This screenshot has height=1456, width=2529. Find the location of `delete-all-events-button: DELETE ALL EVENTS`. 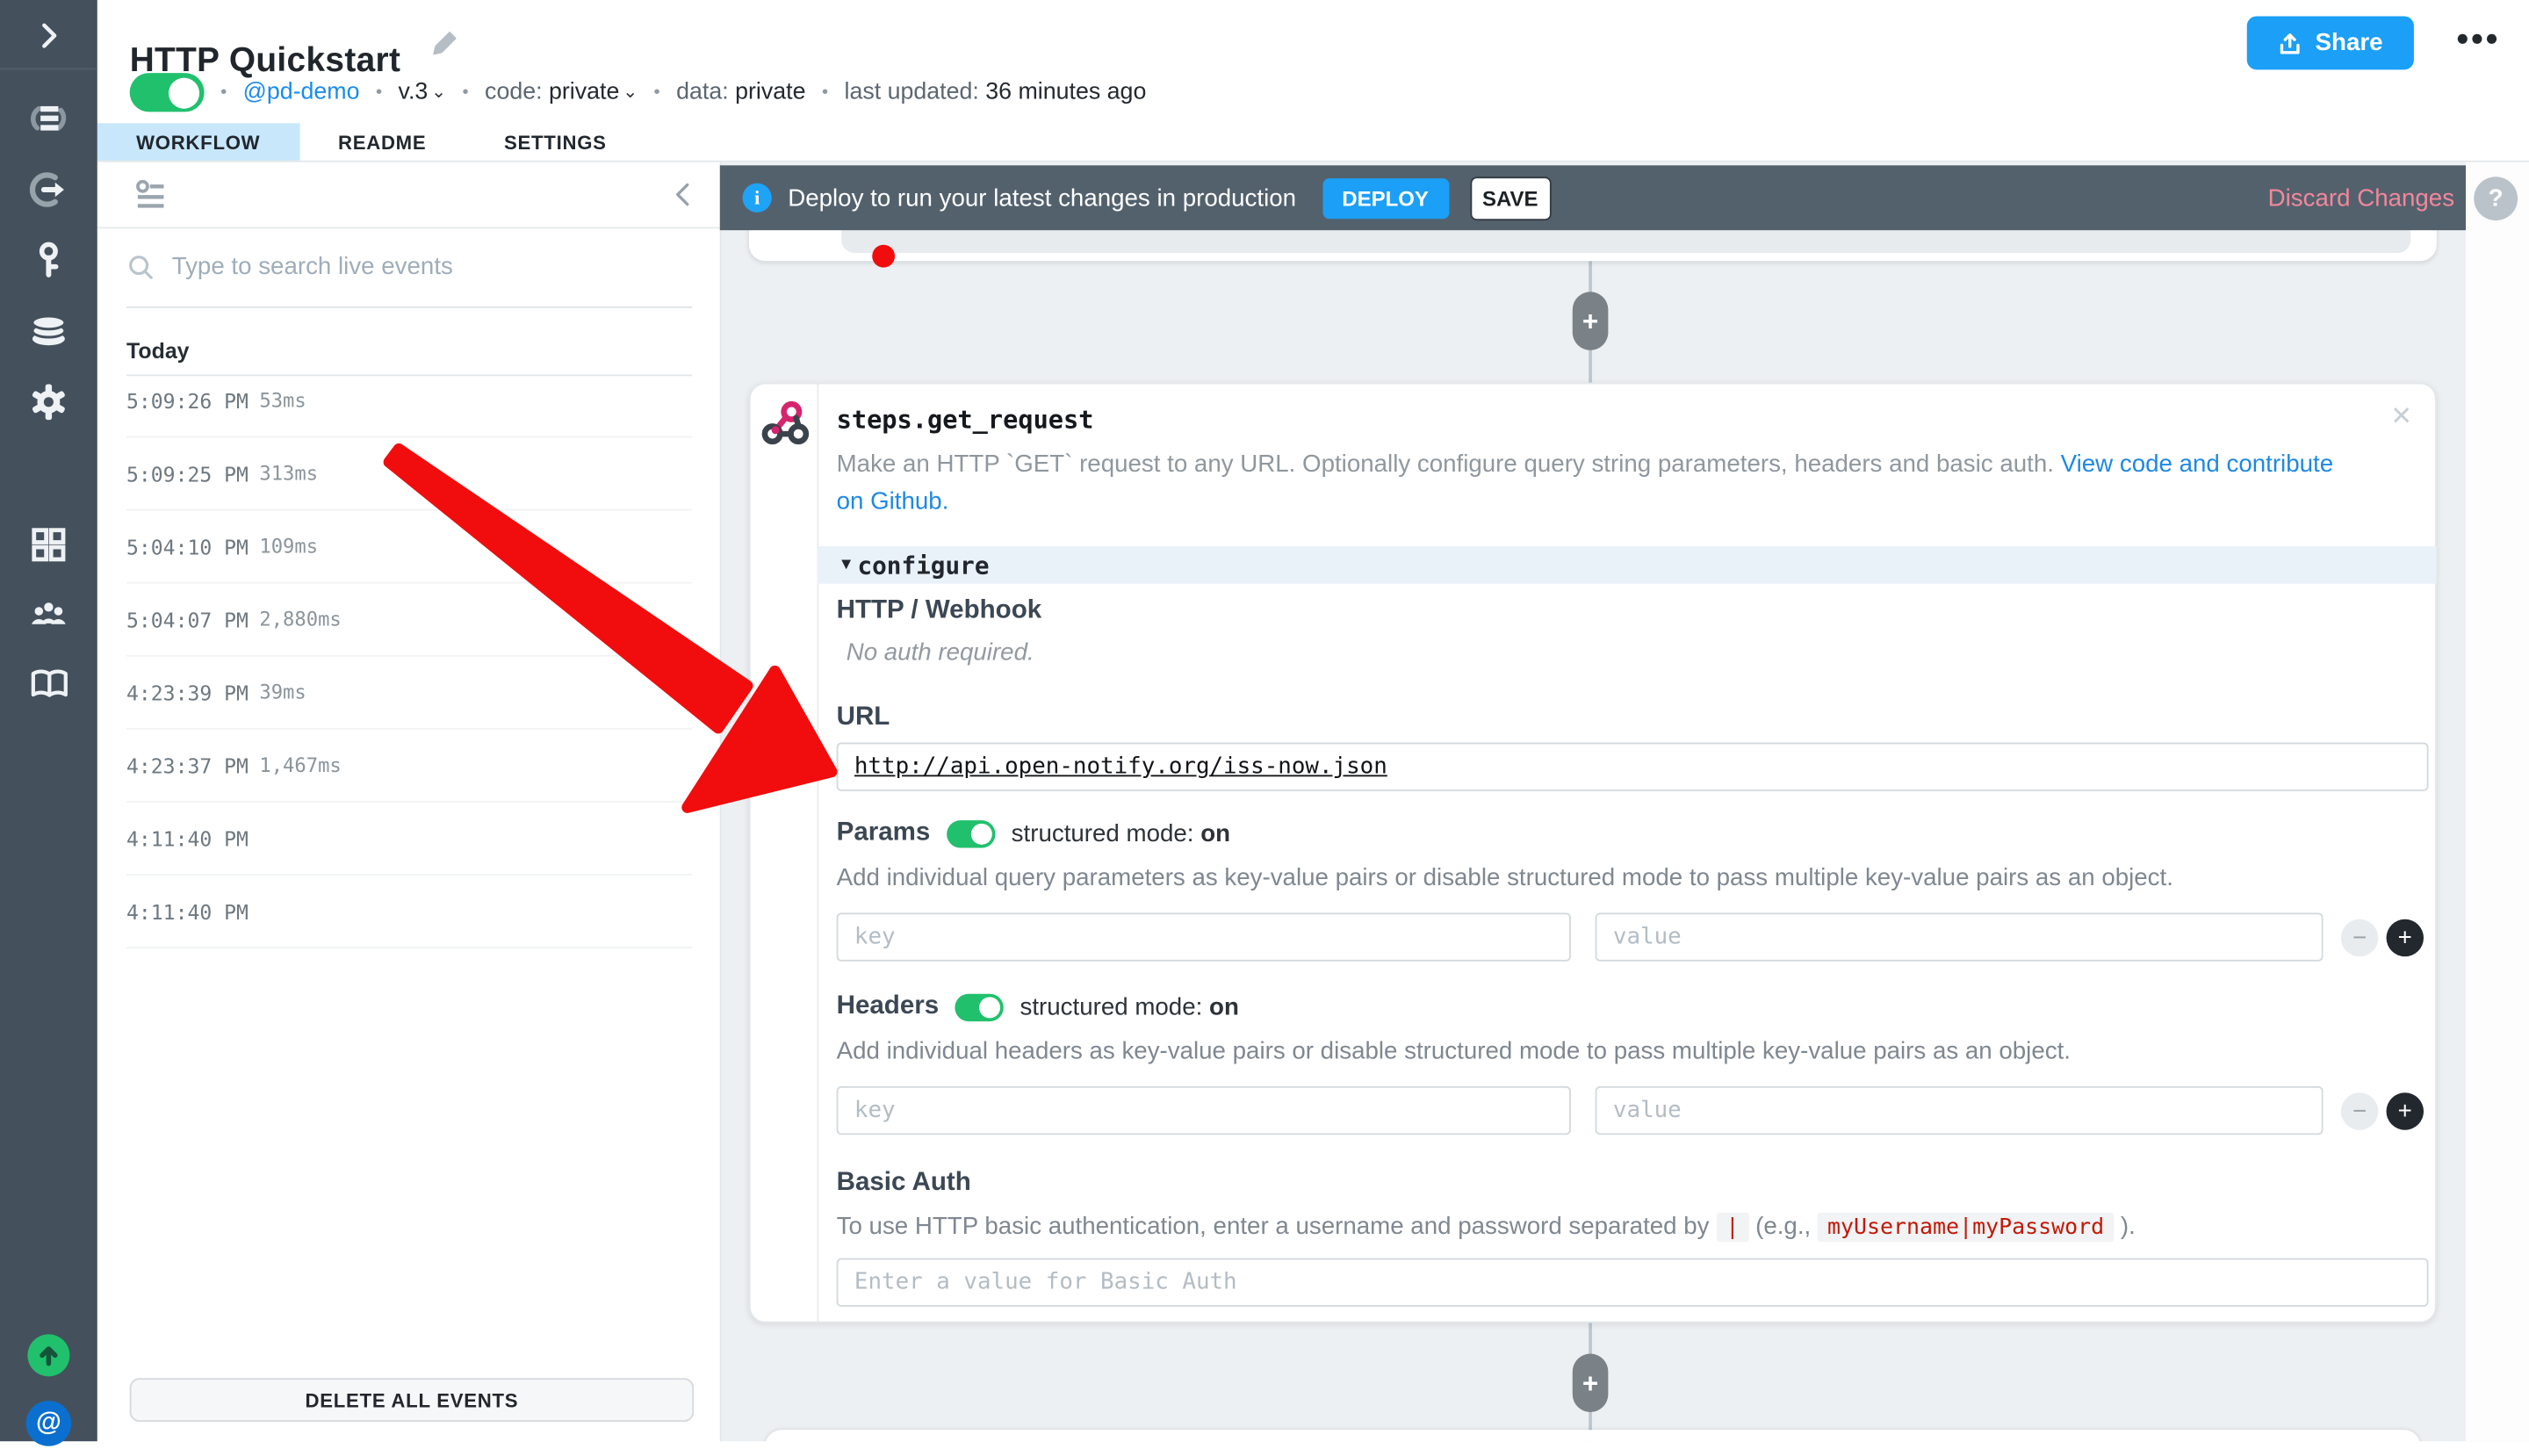

delete-all-events-button: DELETE ALL EVENTS is located at coordinates (412, 1400).